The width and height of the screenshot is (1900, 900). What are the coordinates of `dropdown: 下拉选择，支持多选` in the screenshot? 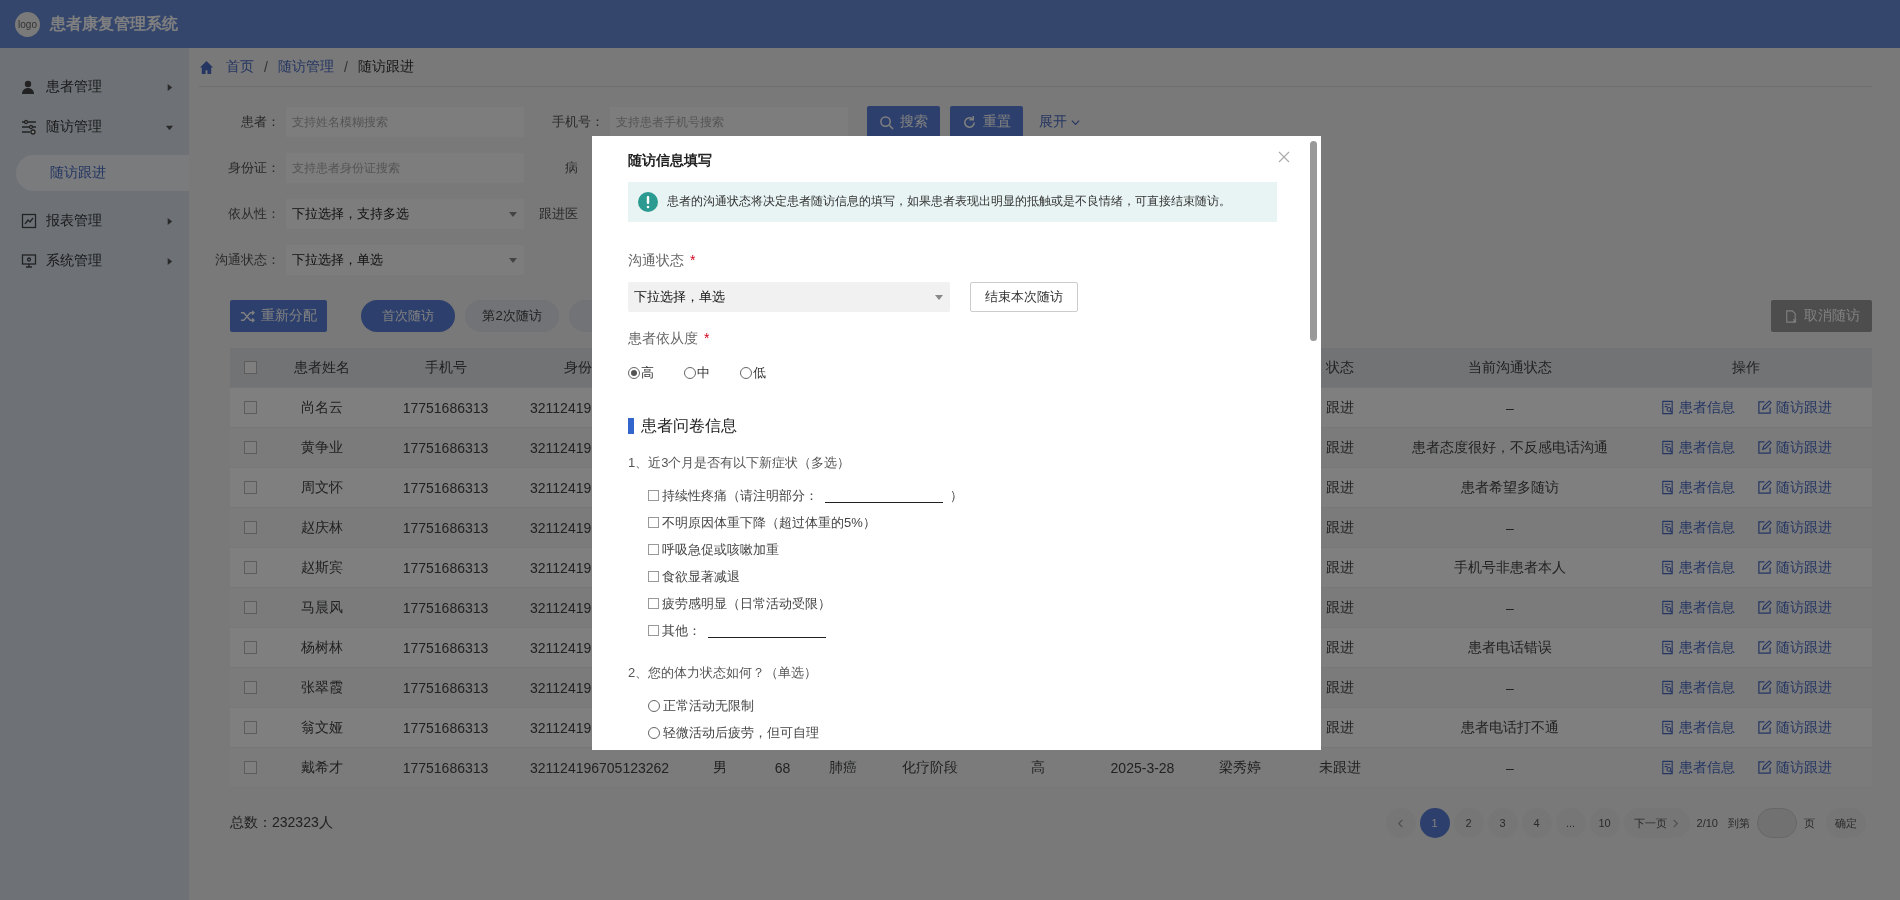 It's located at (405, 214).